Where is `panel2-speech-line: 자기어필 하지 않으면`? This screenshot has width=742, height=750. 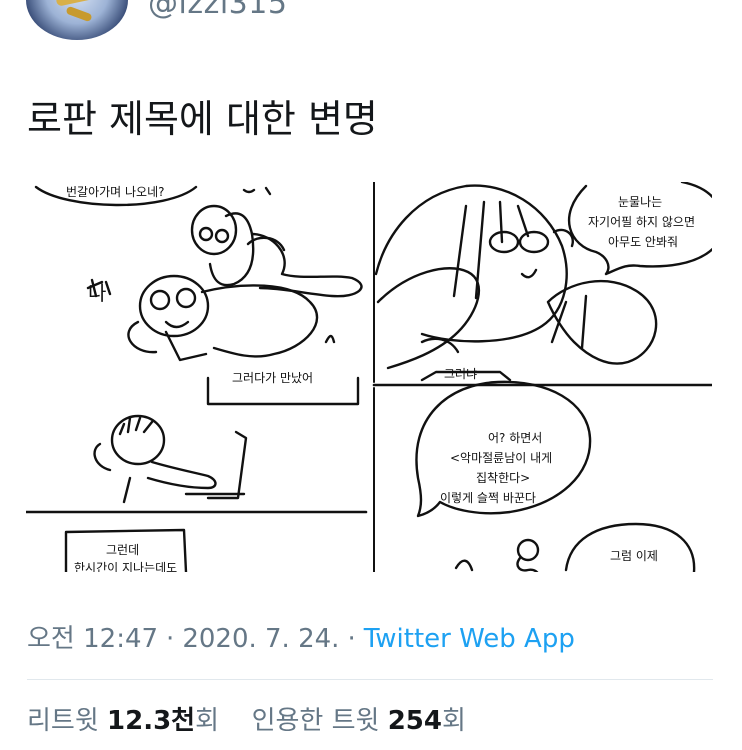 panel2-speech-line: 자기어필 하지 않으면 is located at coordinates (641, 222).